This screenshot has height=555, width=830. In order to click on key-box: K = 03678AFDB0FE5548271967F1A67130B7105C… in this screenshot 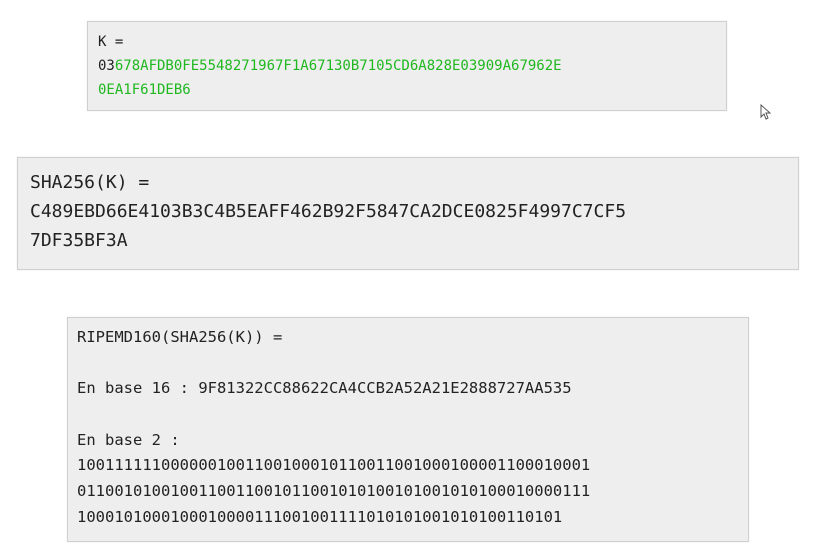, I will do `click(407, 66)`.